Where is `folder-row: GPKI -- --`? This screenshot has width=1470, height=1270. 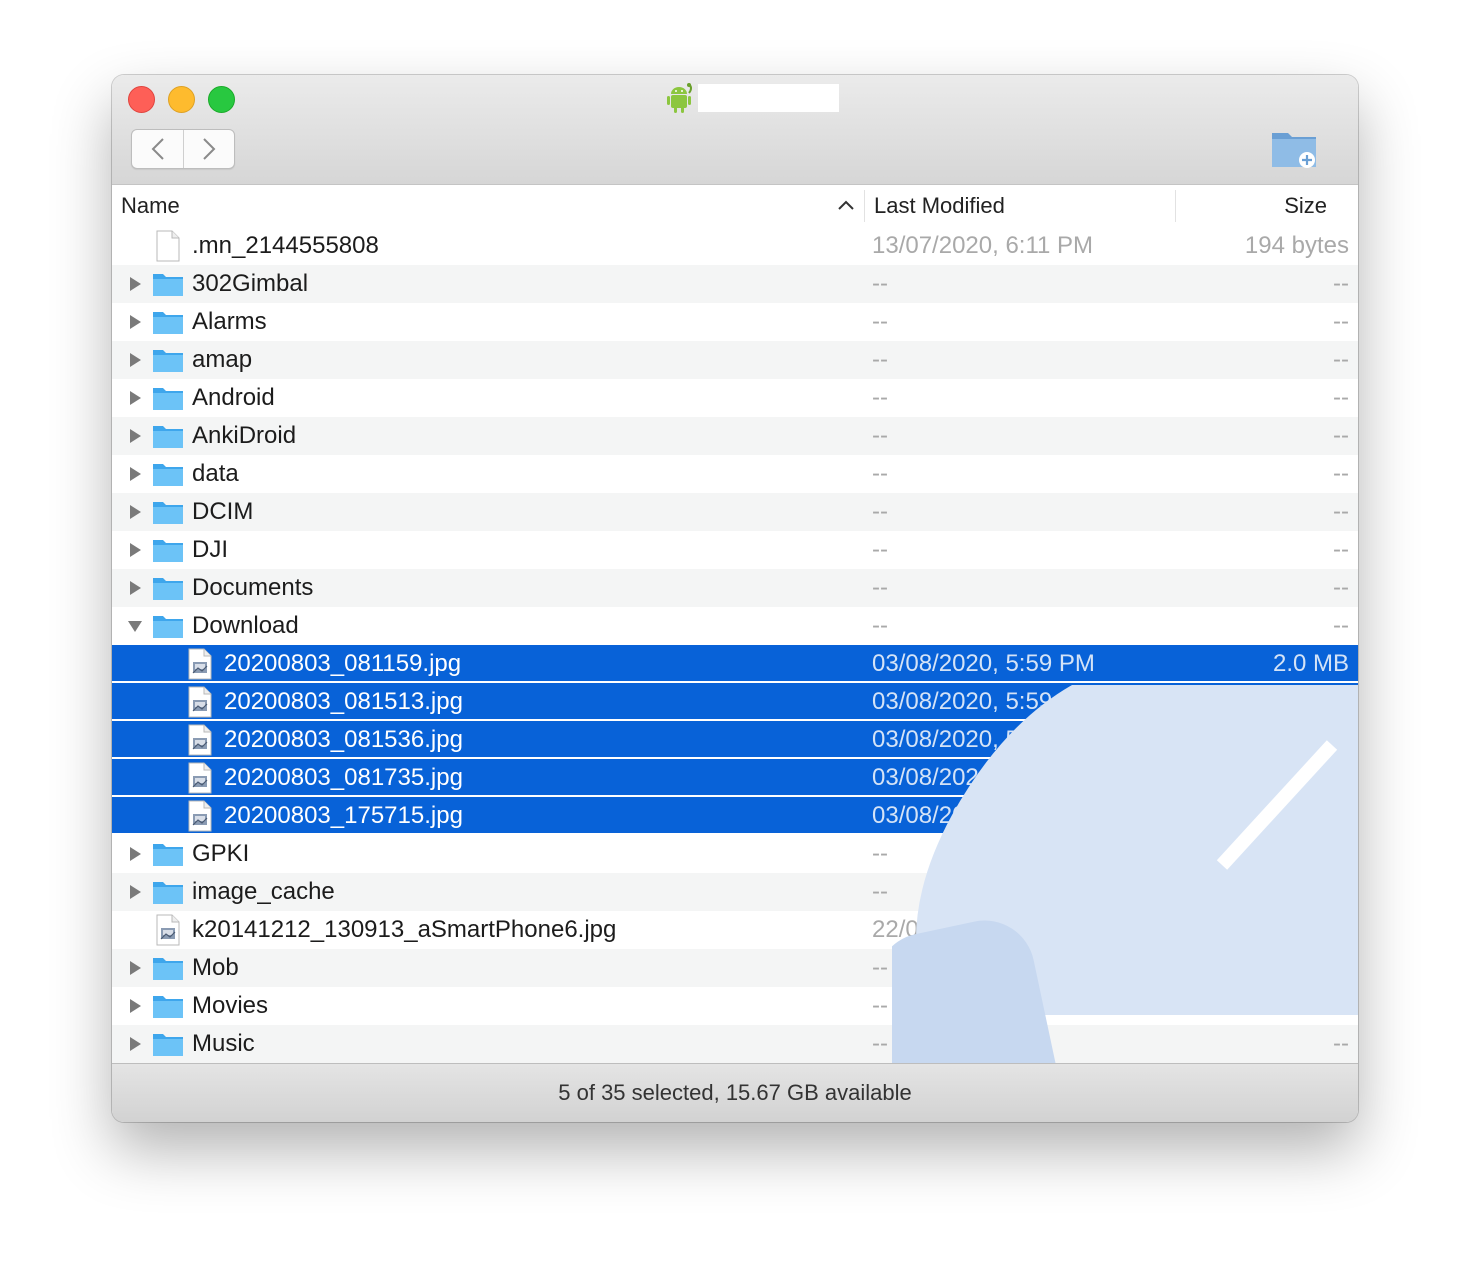 folder-row: GPKI -- -- is located at coordinates (735, 854).